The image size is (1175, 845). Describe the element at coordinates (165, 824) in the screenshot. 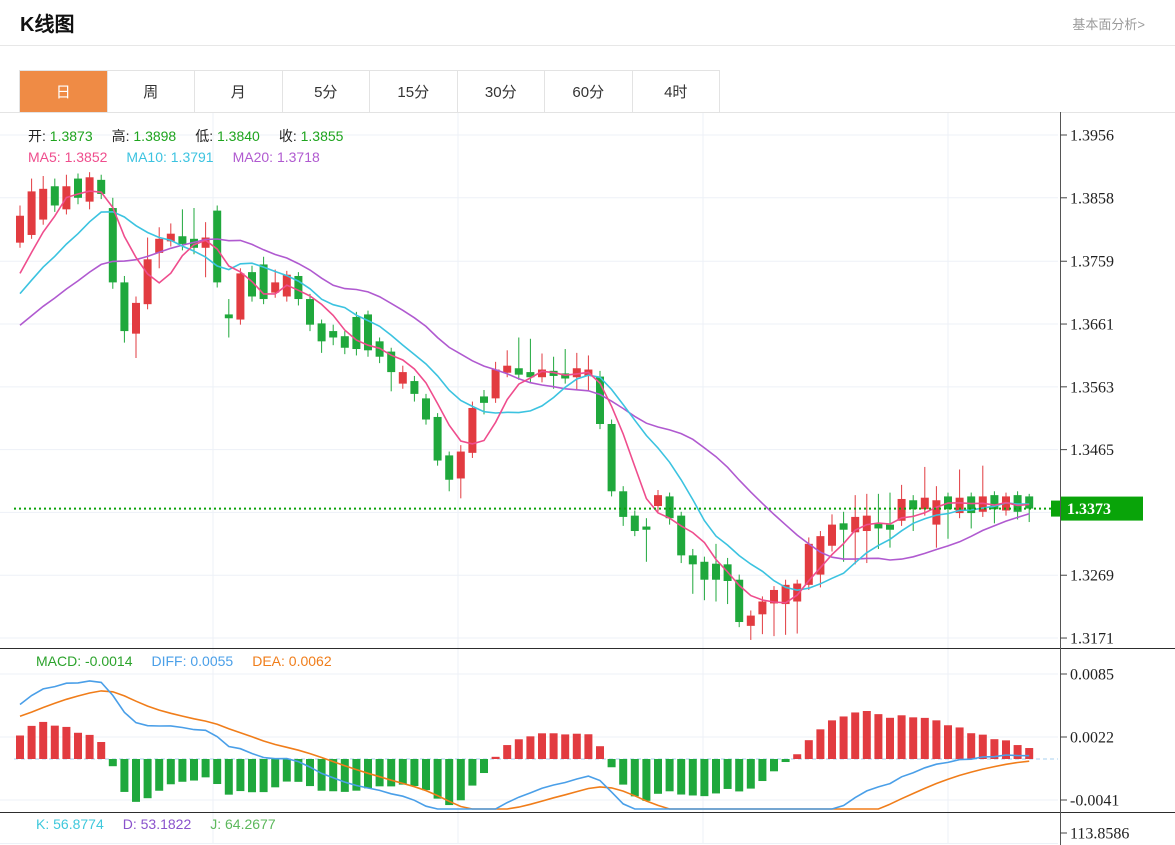

I see `kdj-legend: K: 56.8774 D: 53.1822 J: 64.2677` at that location.